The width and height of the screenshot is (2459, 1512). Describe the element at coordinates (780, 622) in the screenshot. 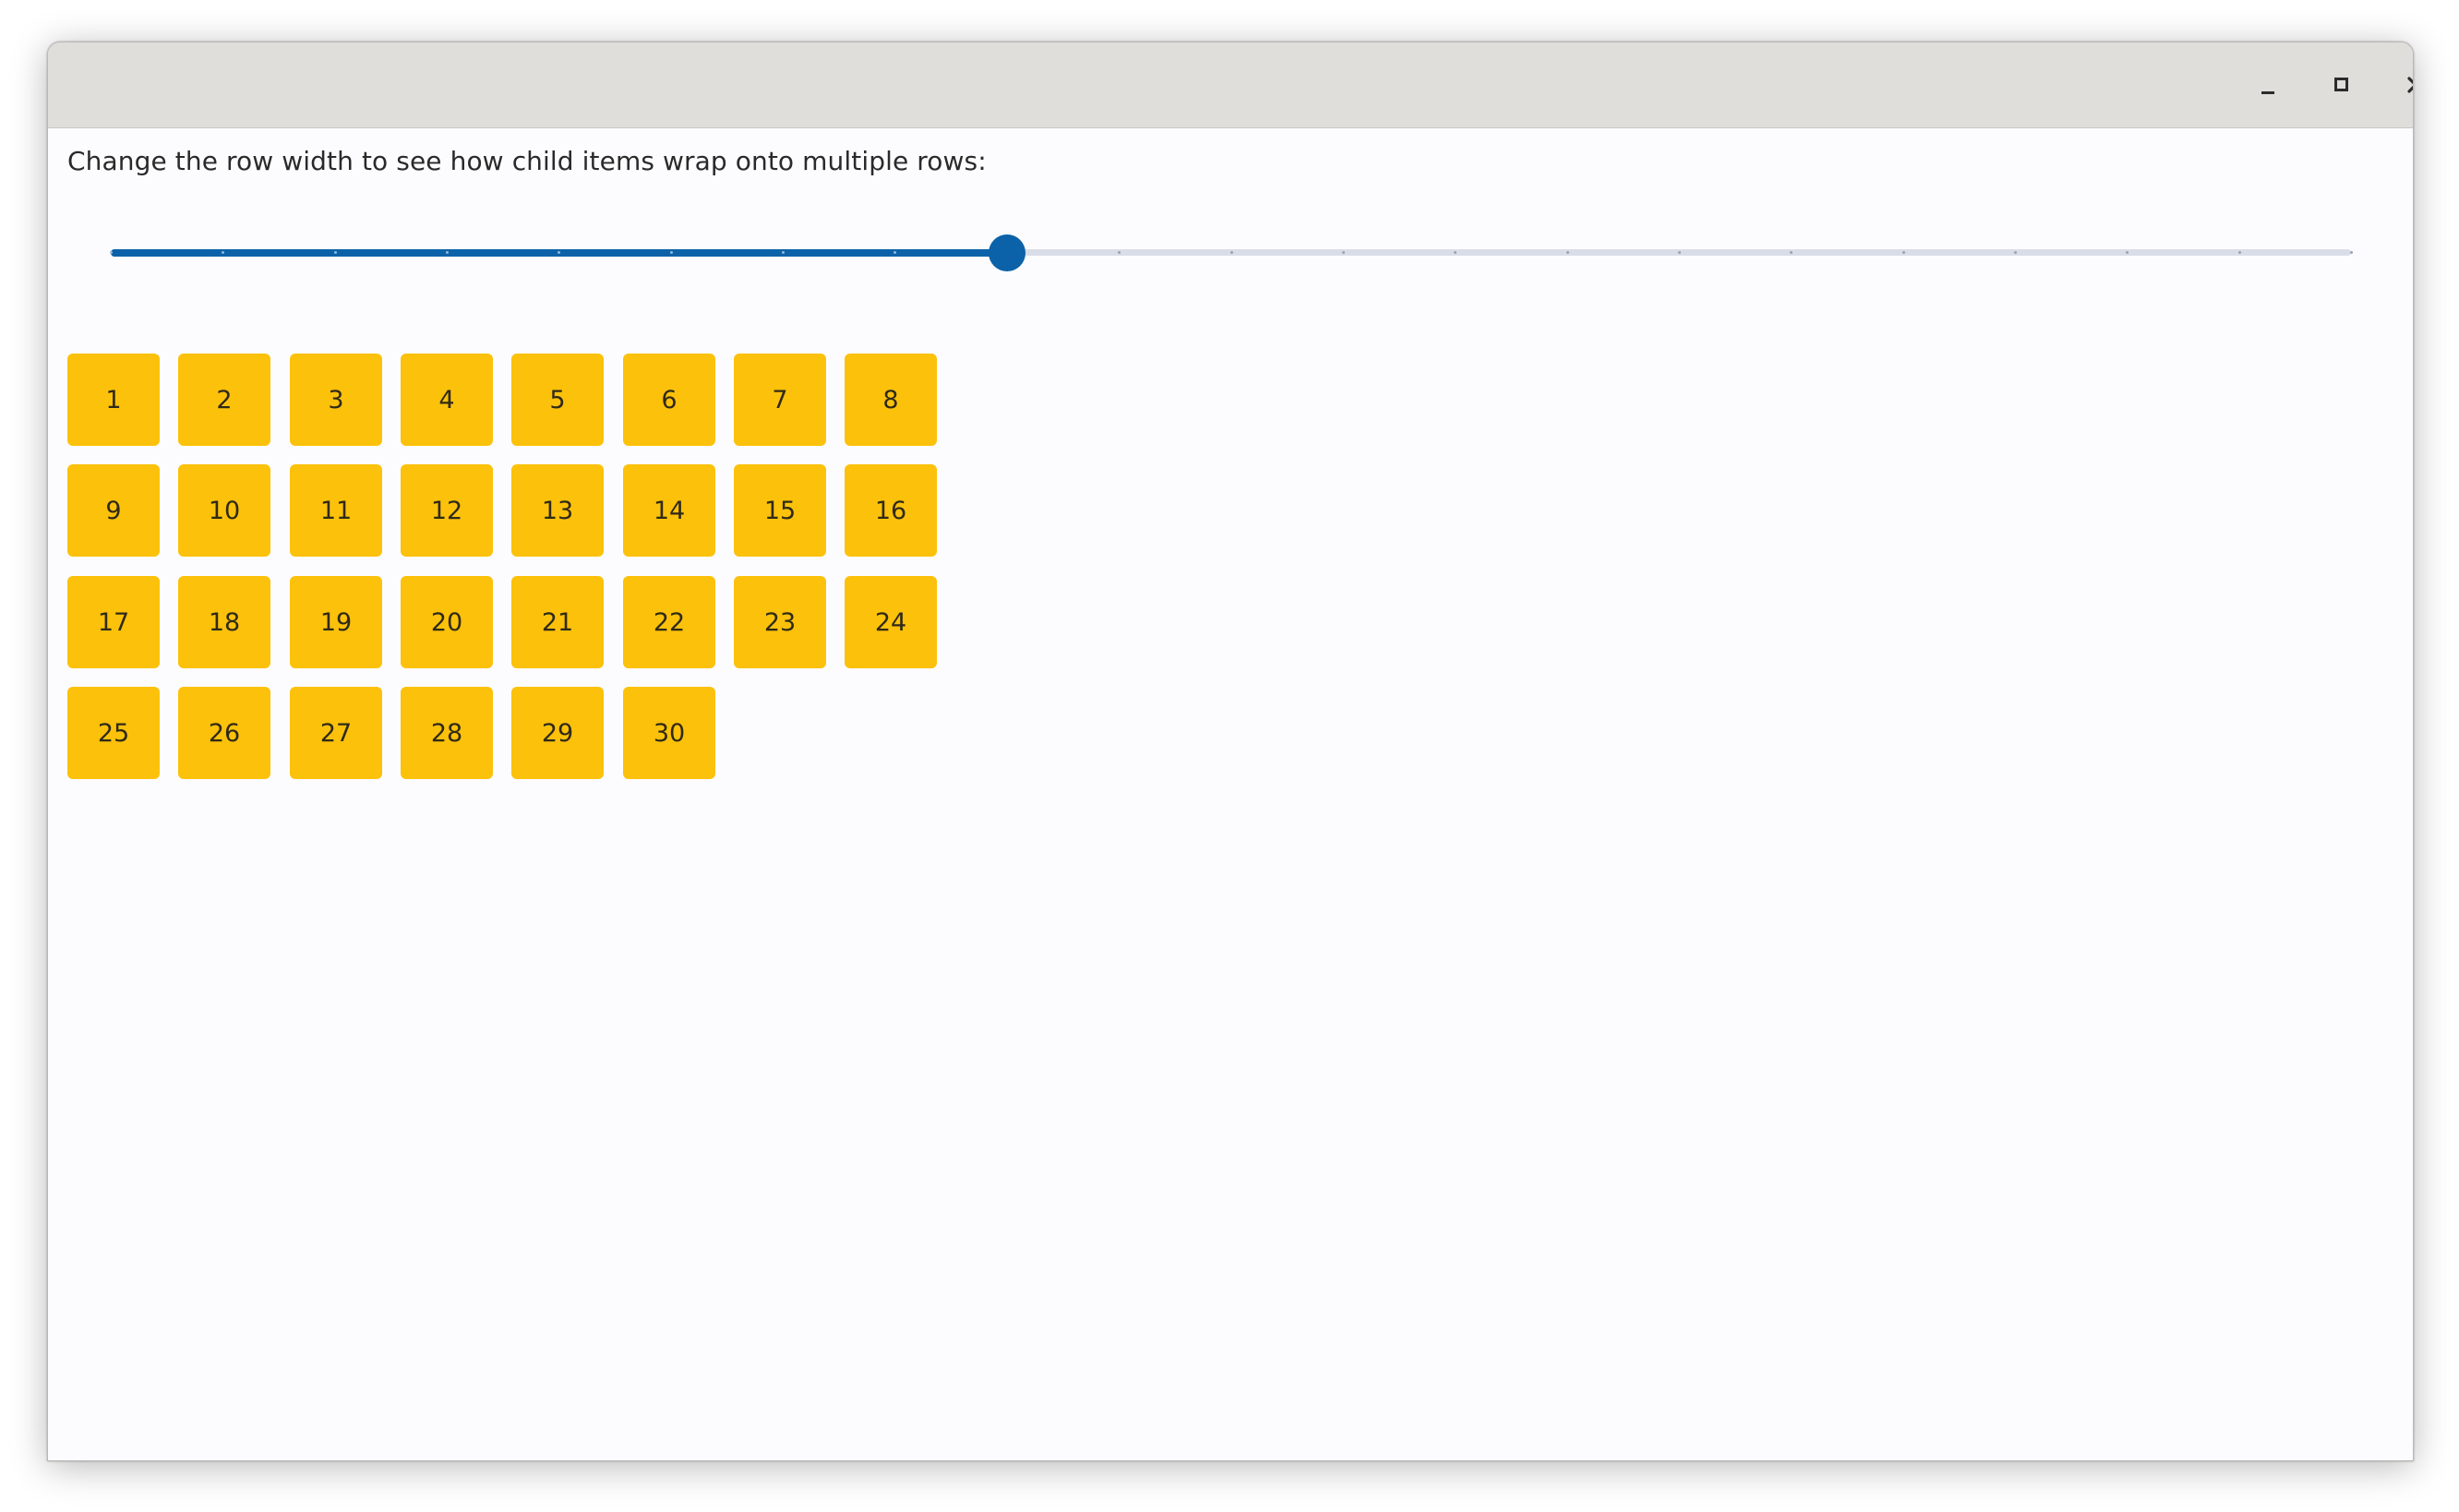

I see `item-tile: 23` at that location.